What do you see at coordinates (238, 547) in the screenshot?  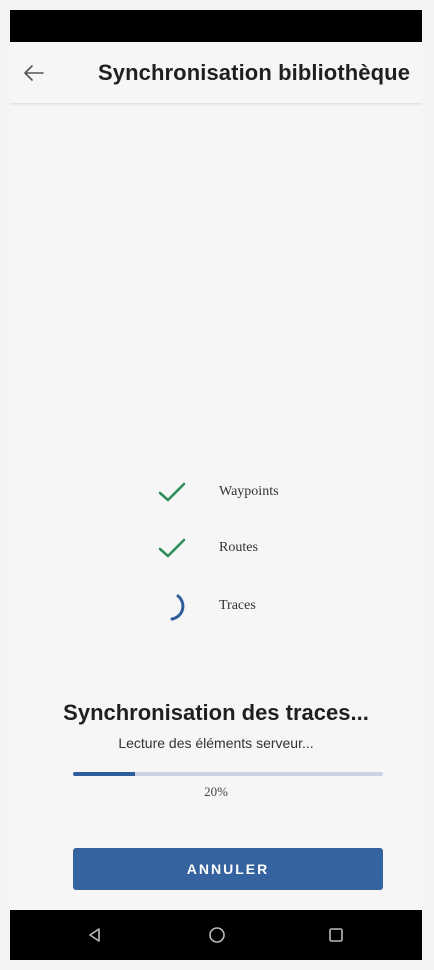 I see `step-label: Routes` at bounding box center [238, 547].